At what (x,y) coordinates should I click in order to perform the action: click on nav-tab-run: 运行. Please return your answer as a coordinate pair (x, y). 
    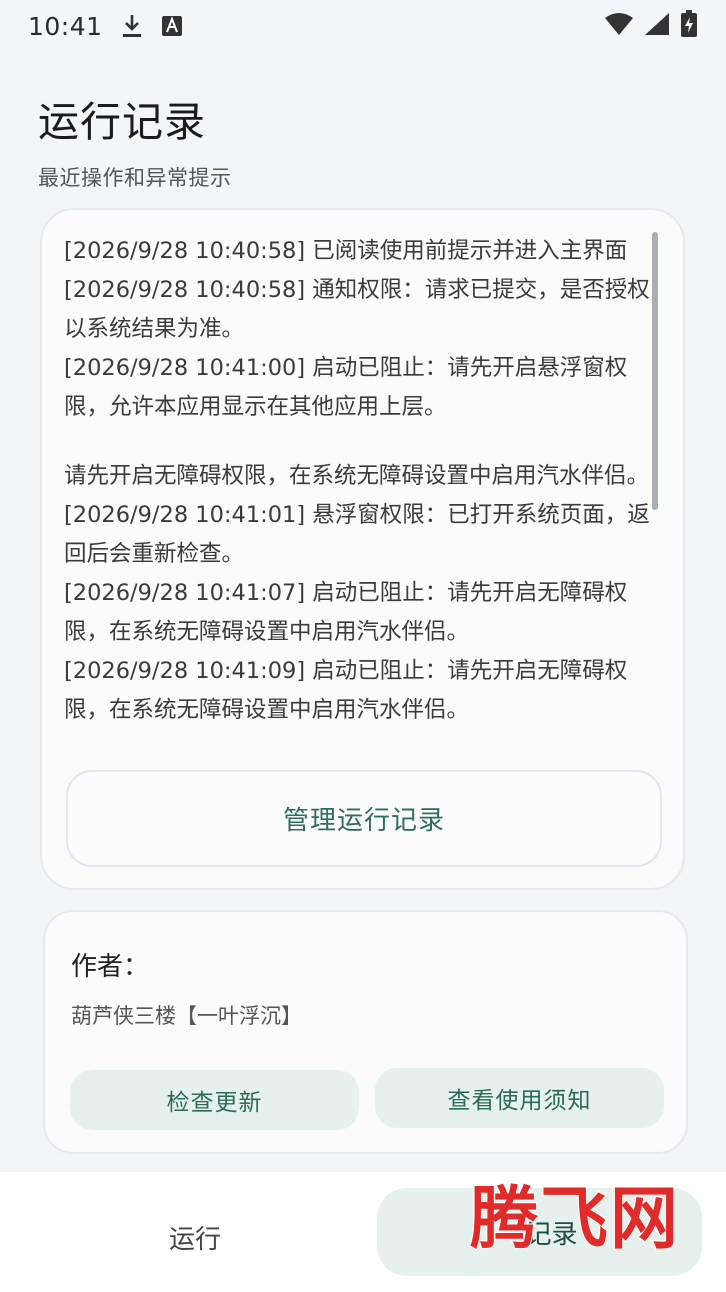
    Looking at the image, I should click on (195, 1237).